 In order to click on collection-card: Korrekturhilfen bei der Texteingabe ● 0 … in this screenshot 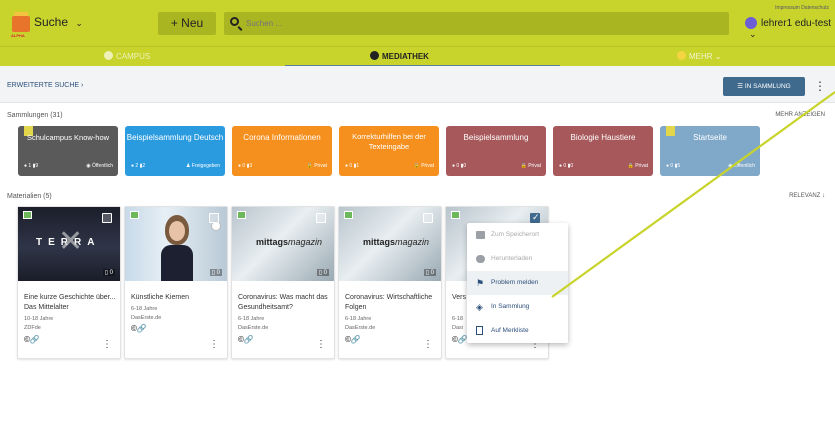, I will do `click(389, 151)`.